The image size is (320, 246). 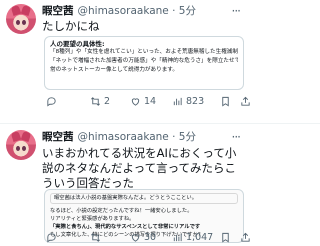 What do you see at coordinates (195, 101) in the screenshot?
I see `views-count: 823` at bounding box center [195, 101].